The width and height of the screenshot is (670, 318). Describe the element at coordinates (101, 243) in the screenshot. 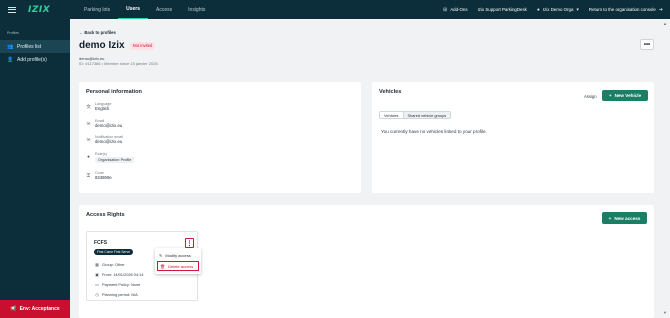

I see `access-name: FCFS` at that location.